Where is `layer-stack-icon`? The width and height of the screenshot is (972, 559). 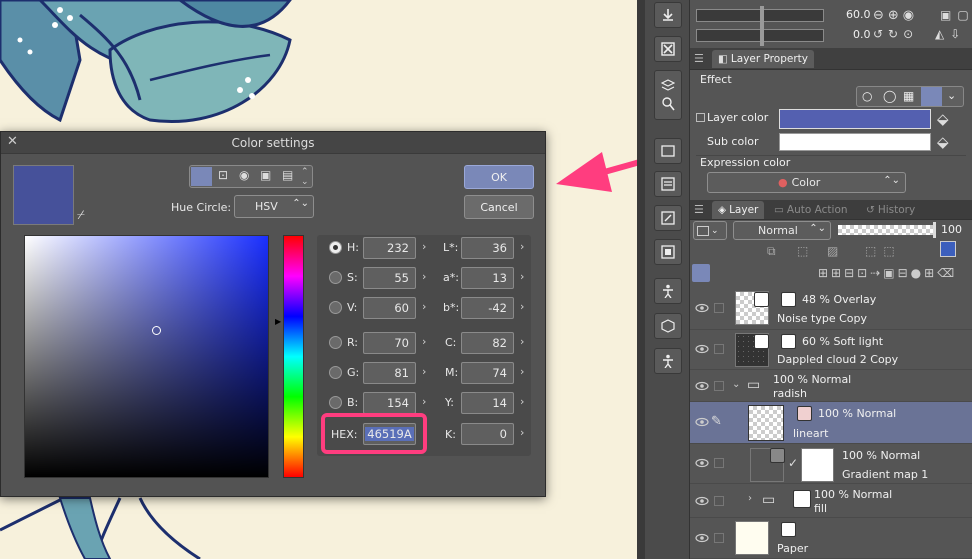 layer-stack-icon is located at coordinates (668, 95).